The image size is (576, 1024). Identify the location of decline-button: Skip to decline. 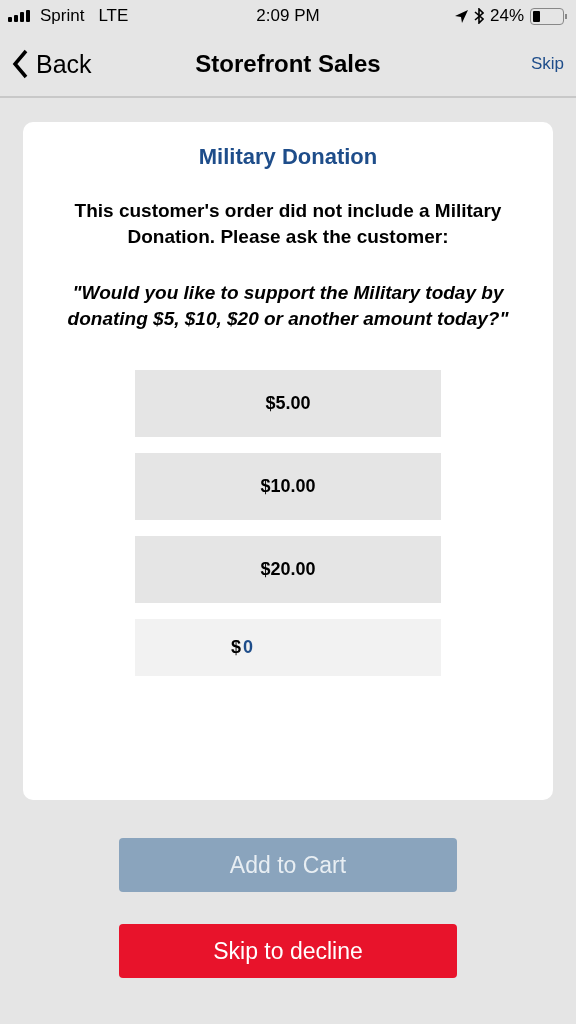
(288, 951).